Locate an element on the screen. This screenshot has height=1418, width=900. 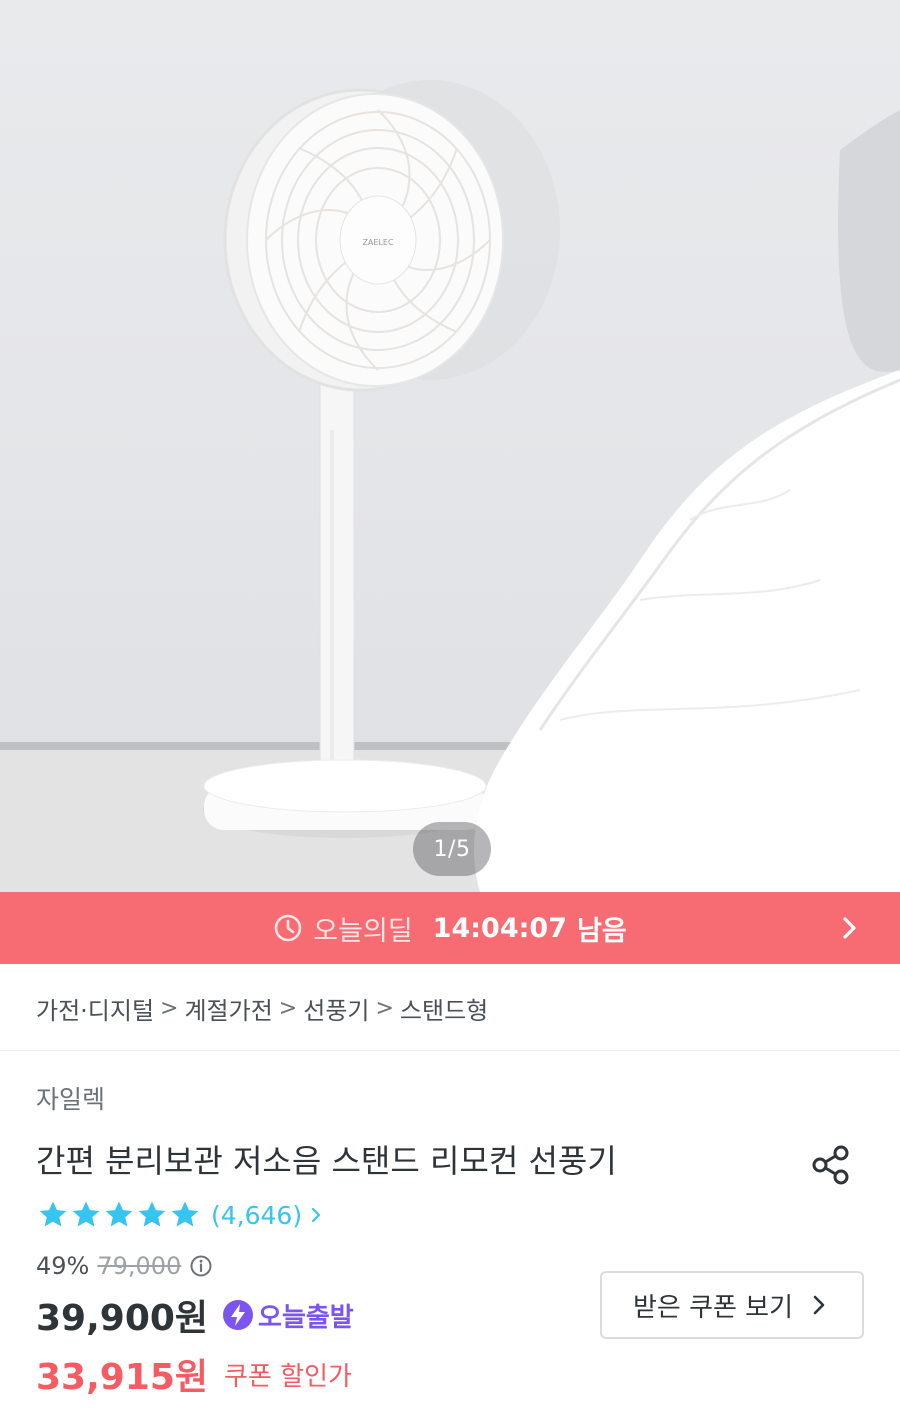
todays-deal-banner: 오늘의딜 14:04:07 남음 is located at coordinates (450, 928).